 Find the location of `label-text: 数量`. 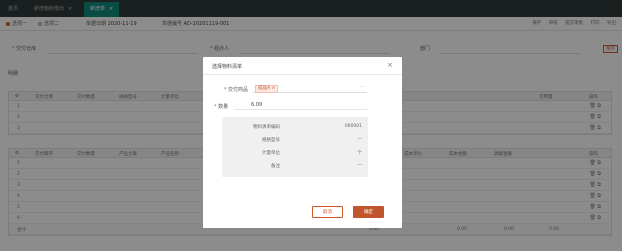

label-text: 数量 is located at coordinates (223, 107).